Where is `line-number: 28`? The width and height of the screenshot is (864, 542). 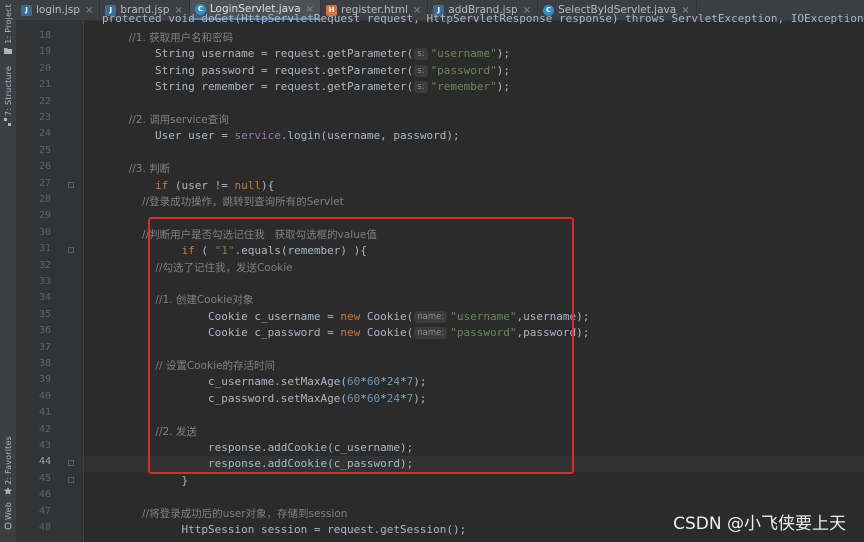
line-number: 28 is located at coordinates (44, 199).